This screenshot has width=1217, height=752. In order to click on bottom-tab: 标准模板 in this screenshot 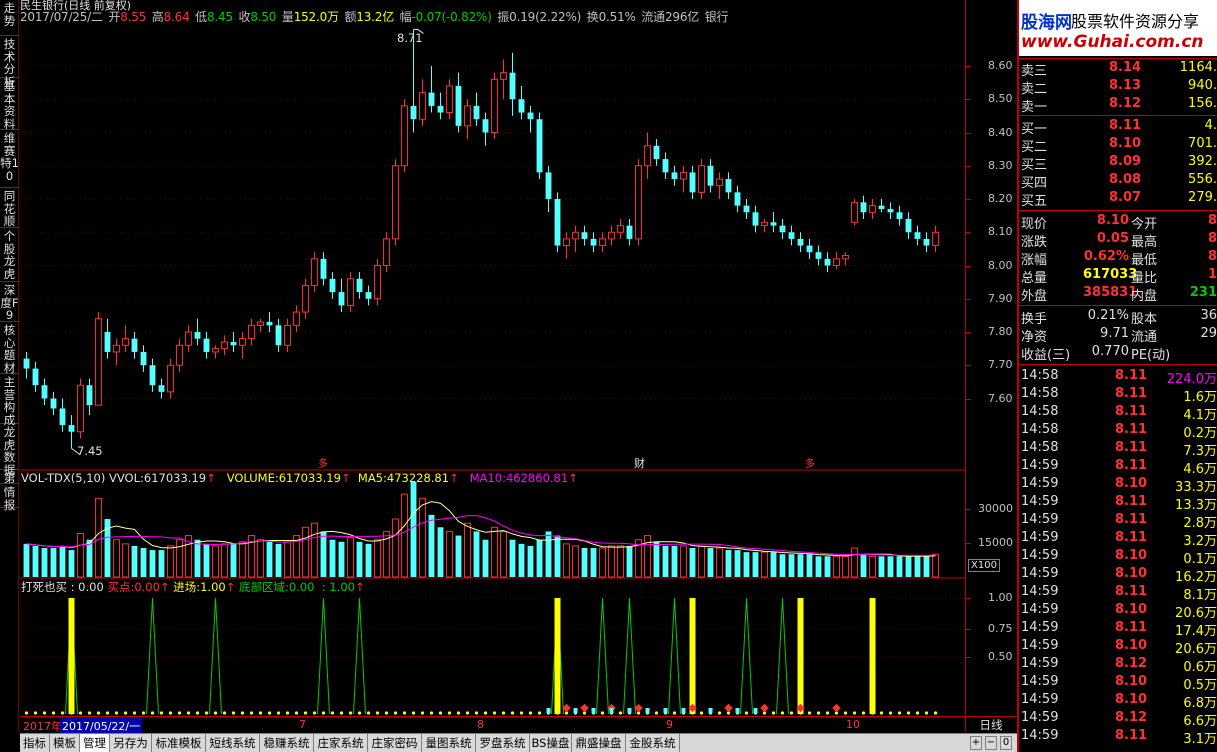, I will do `click(179, 743)`.